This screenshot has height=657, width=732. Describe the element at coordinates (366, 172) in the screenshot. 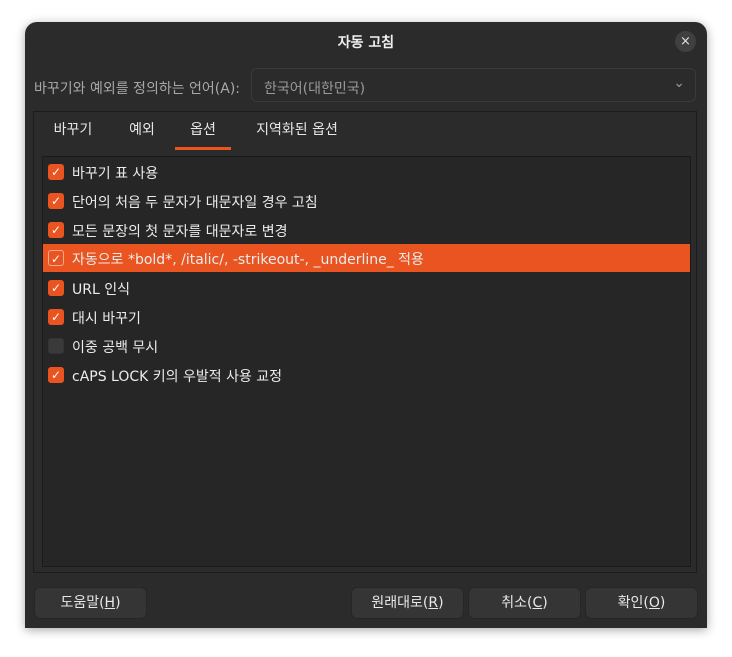

I see `option-use-replacement-table: ✓ 바꾸기 표 사용` at that location.